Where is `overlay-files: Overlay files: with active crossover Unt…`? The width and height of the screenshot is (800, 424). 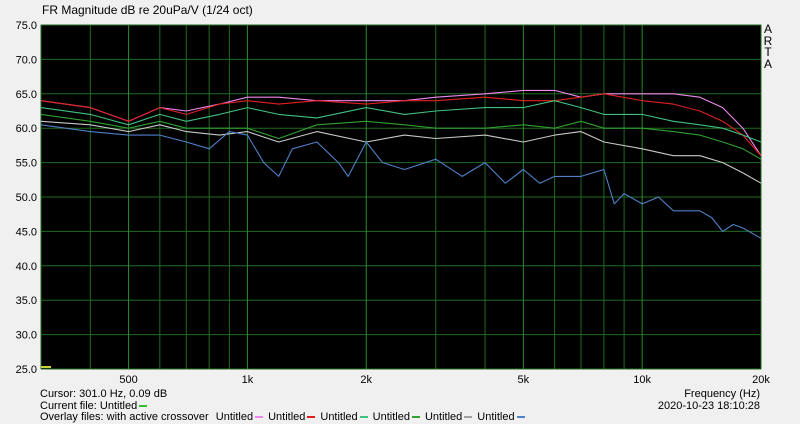 overlay-files: Overlay files: with active crossover Unt… is located at coordinates (283, 417).